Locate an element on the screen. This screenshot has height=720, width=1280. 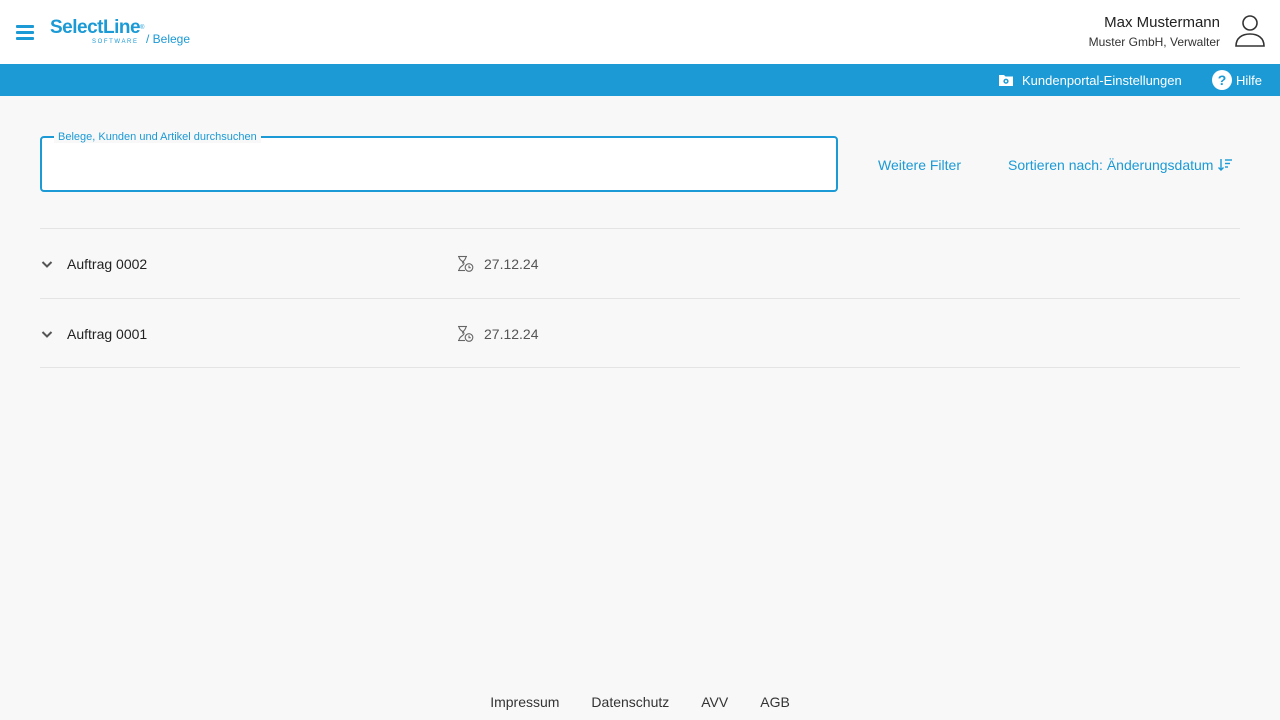
sort-button: Sortieren nach: Änderungsdatum is located at coordinates (1120, 165).